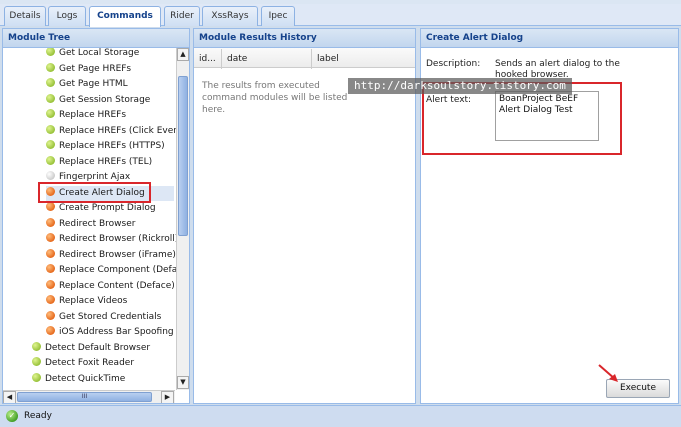 This screenshot has width=681, height=427. What do you see at coordinates (116, 332) in the screenshot?
I see `tree-item-label: iOS Address Bar Spoofing` at bounding box center [116, 332].